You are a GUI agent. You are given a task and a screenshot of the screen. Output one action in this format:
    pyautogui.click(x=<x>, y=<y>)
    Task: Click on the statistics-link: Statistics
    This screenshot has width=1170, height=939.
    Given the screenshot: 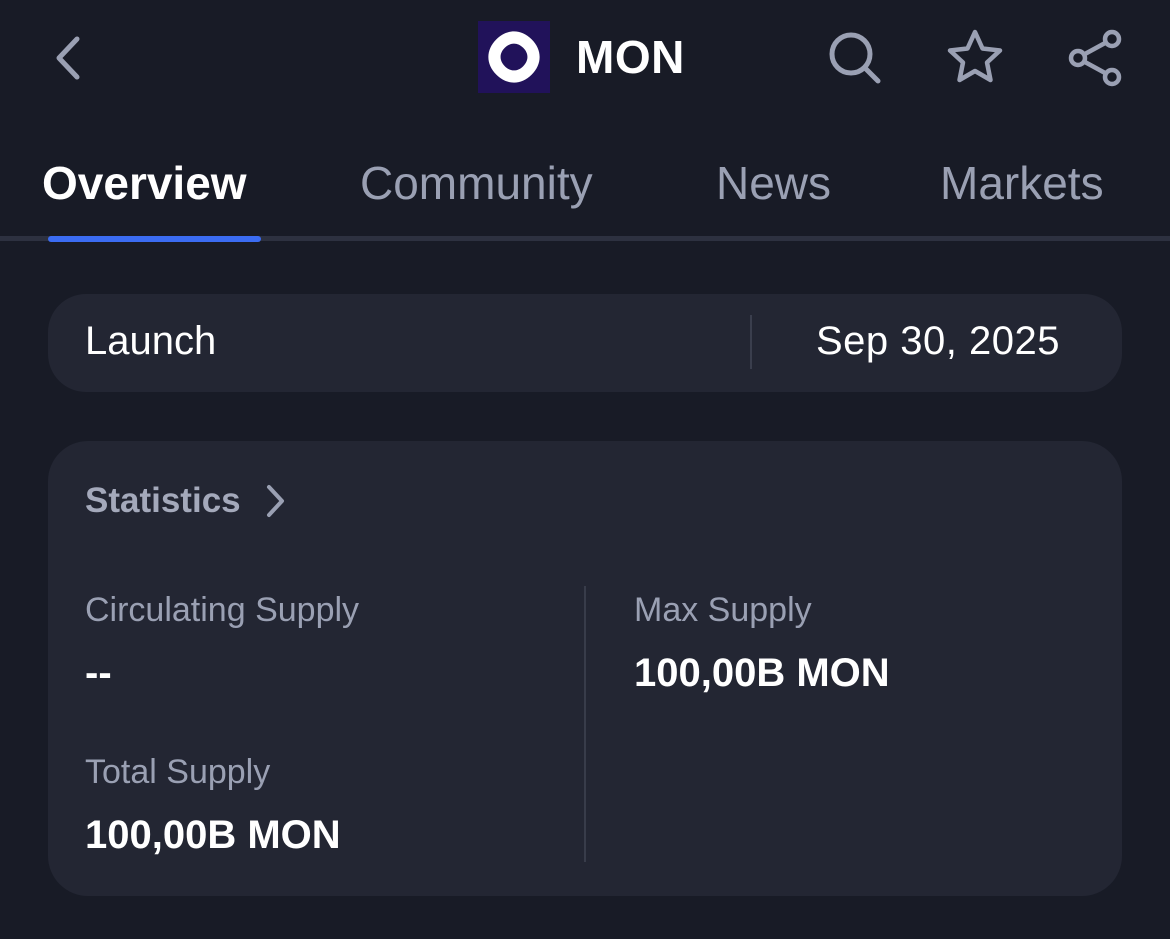 What is the action you would take?
    pyautogui.click(x=185, y=501)
    